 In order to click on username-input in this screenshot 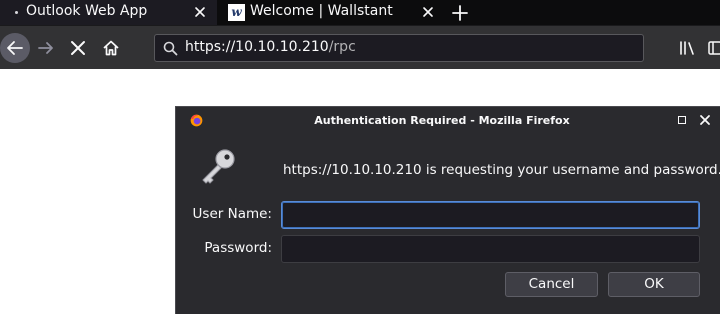, I will do `click(490, 215)`.